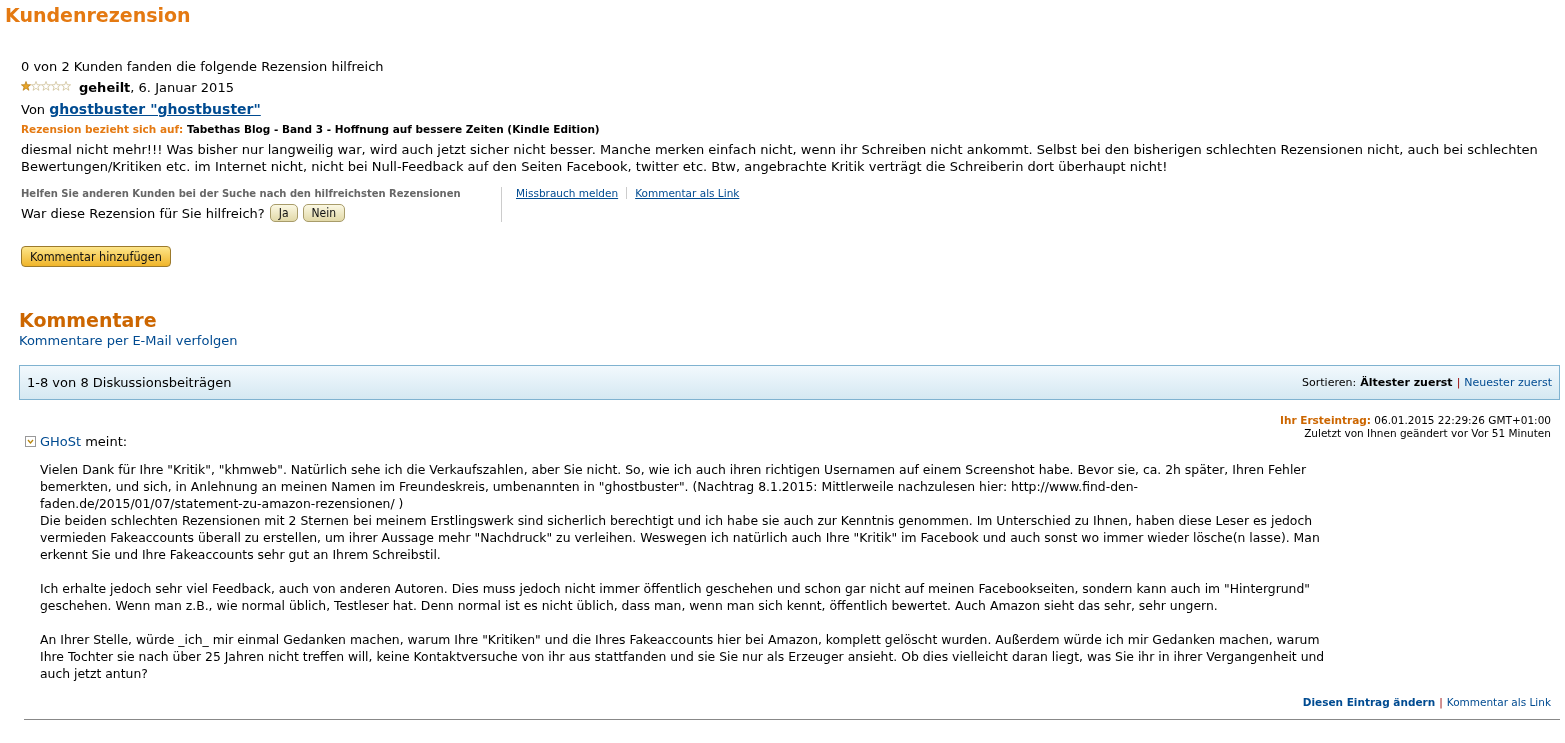 This screenshot has width=1565, height=743. What do you see at coordinates (98, 15) in the screenshot?
I see `page-title: Kundenrezension` at bounding box center [98, 15].